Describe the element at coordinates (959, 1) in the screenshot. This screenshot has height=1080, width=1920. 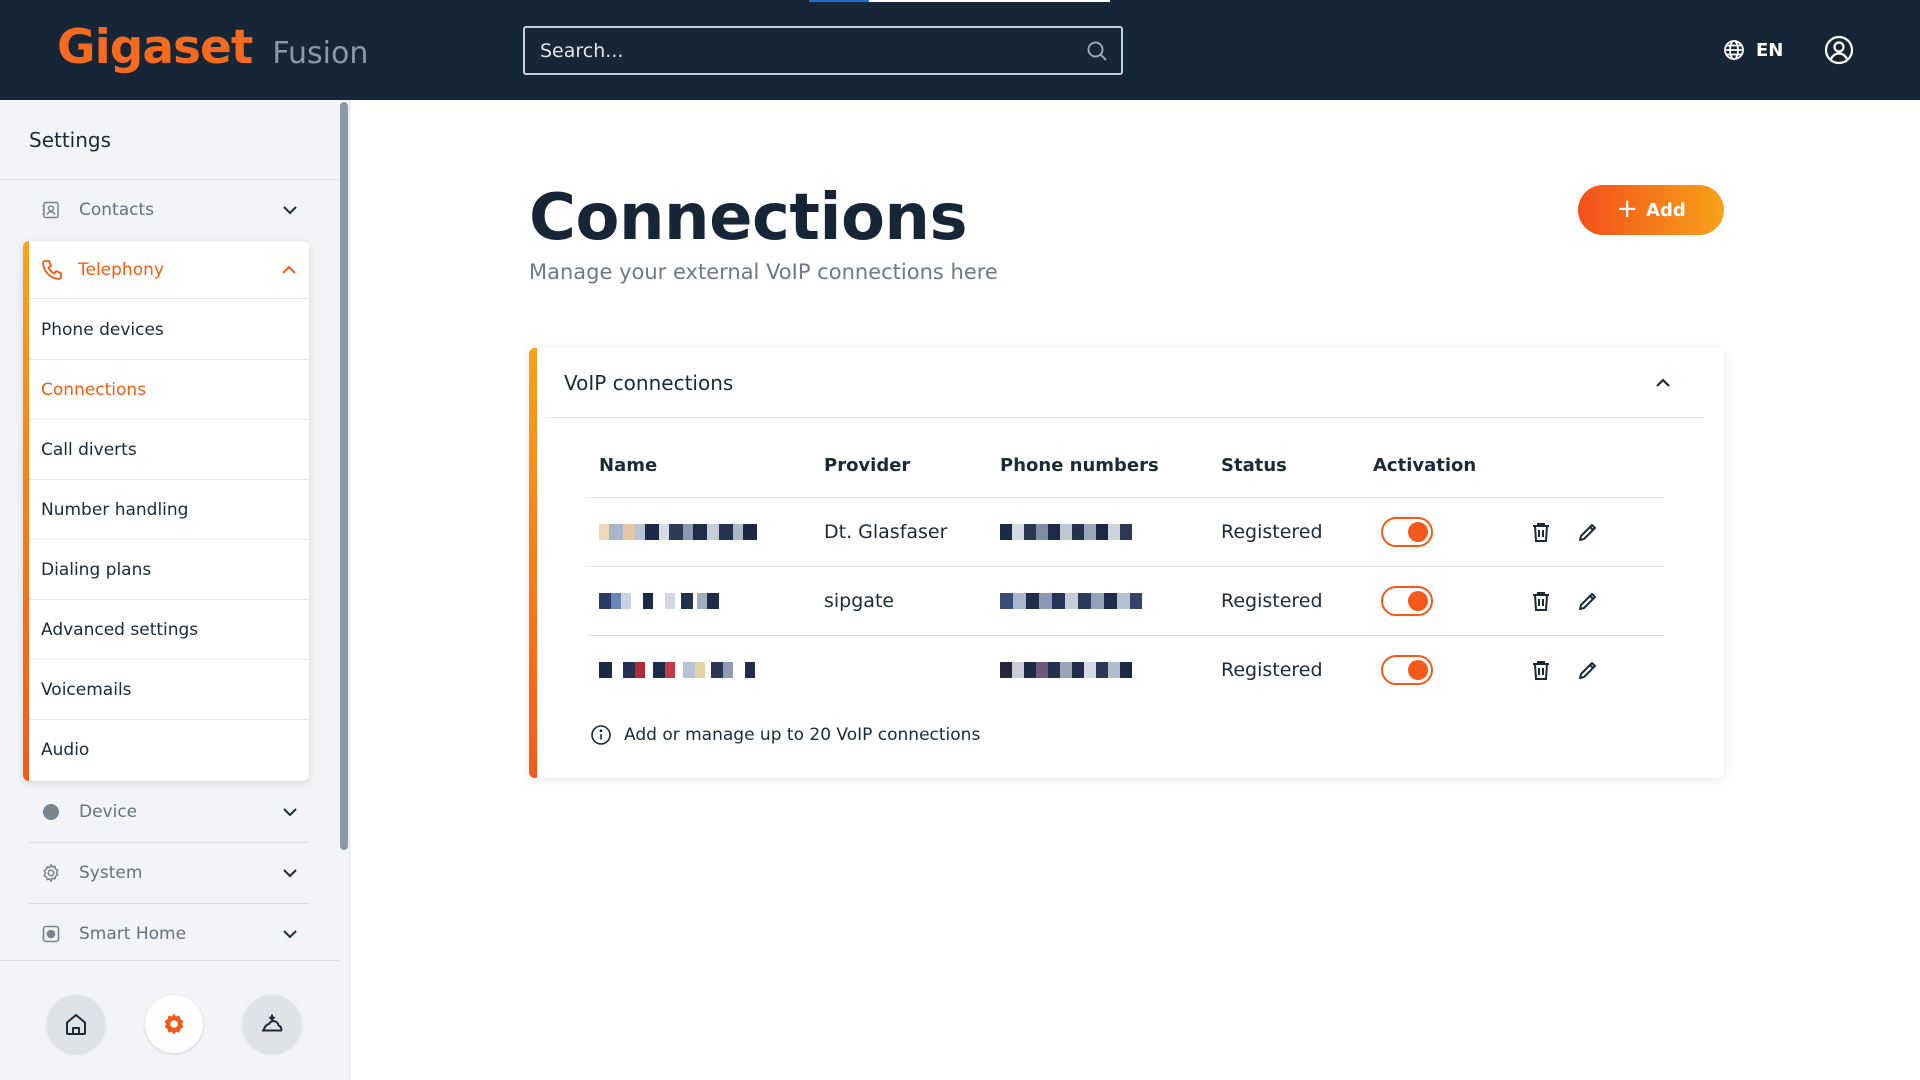
I see `loading-bar` at that location.